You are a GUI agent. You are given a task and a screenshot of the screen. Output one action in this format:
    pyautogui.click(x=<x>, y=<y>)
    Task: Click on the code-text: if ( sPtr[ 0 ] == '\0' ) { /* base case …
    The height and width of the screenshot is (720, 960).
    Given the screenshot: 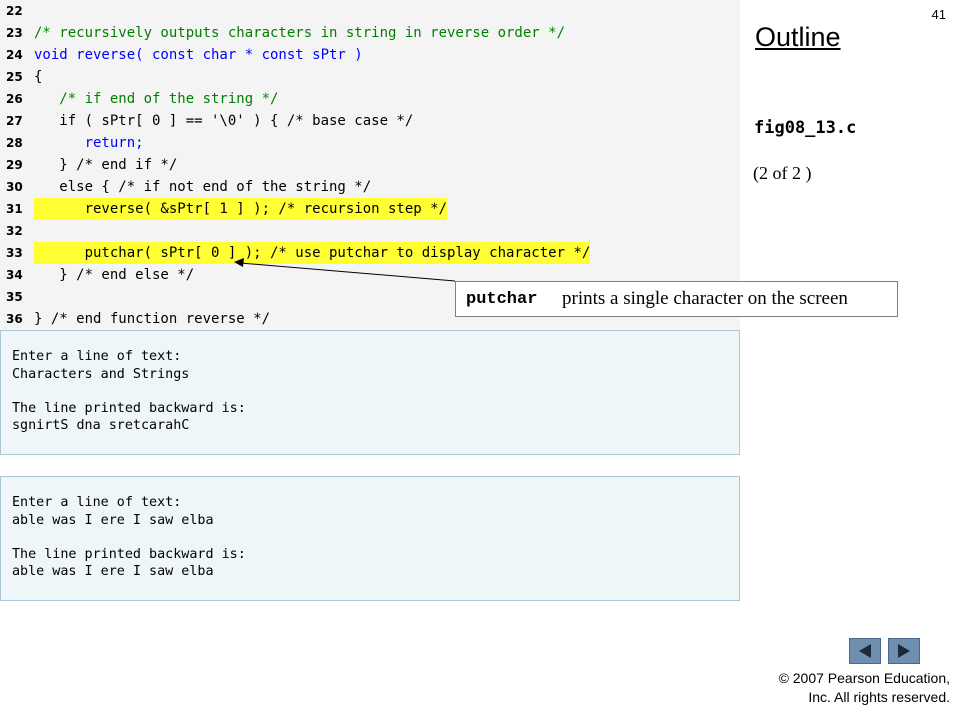 What is the action you would take?
    pyautogui.click(x=224, y=121)
    